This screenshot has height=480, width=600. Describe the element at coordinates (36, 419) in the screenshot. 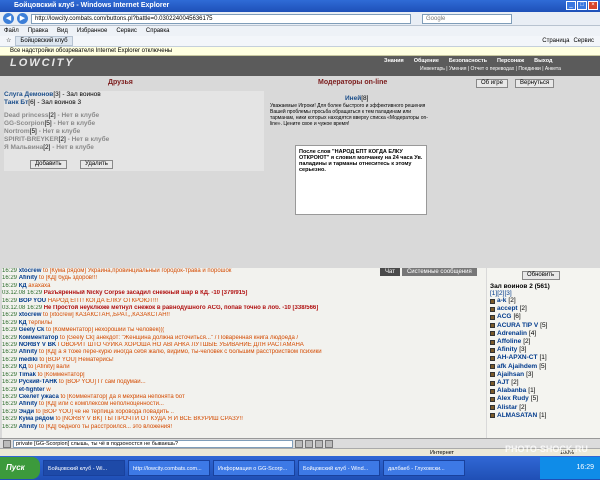

I see `chat-nick: Кума рядом` at that location.